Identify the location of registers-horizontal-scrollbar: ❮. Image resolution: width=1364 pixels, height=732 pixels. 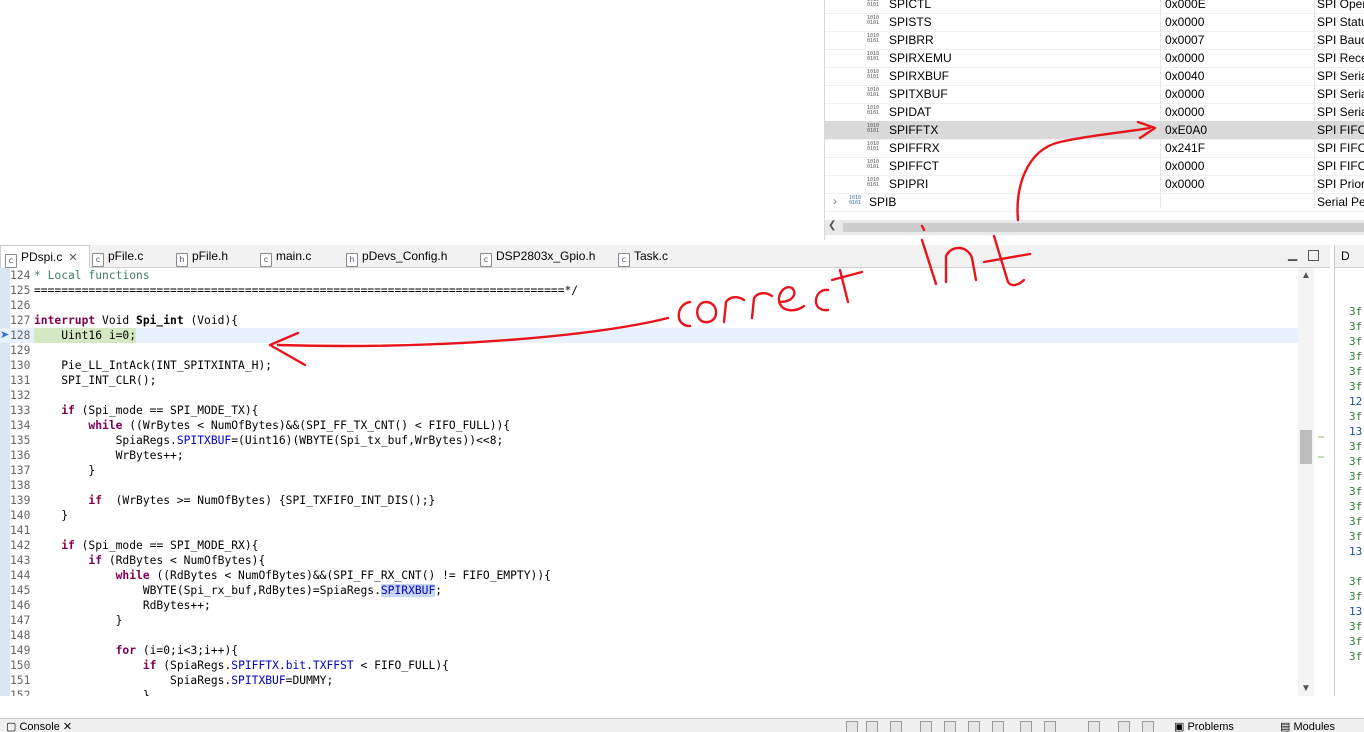
(1094, 227).